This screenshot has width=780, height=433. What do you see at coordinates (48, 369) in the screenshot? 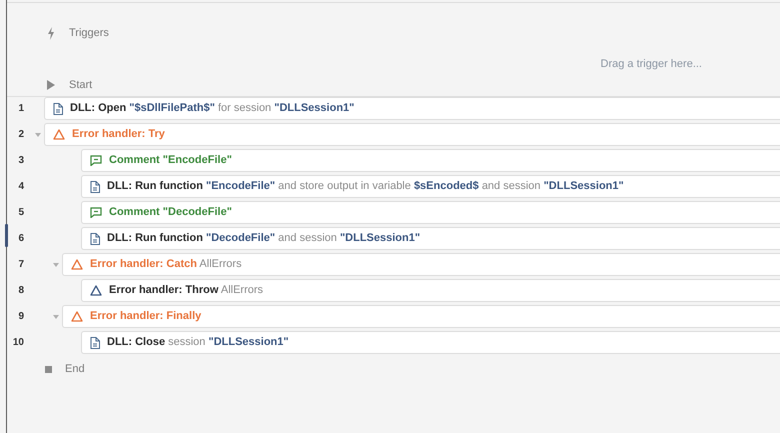
I see `stop-icon` at bounding box center [48, 369].